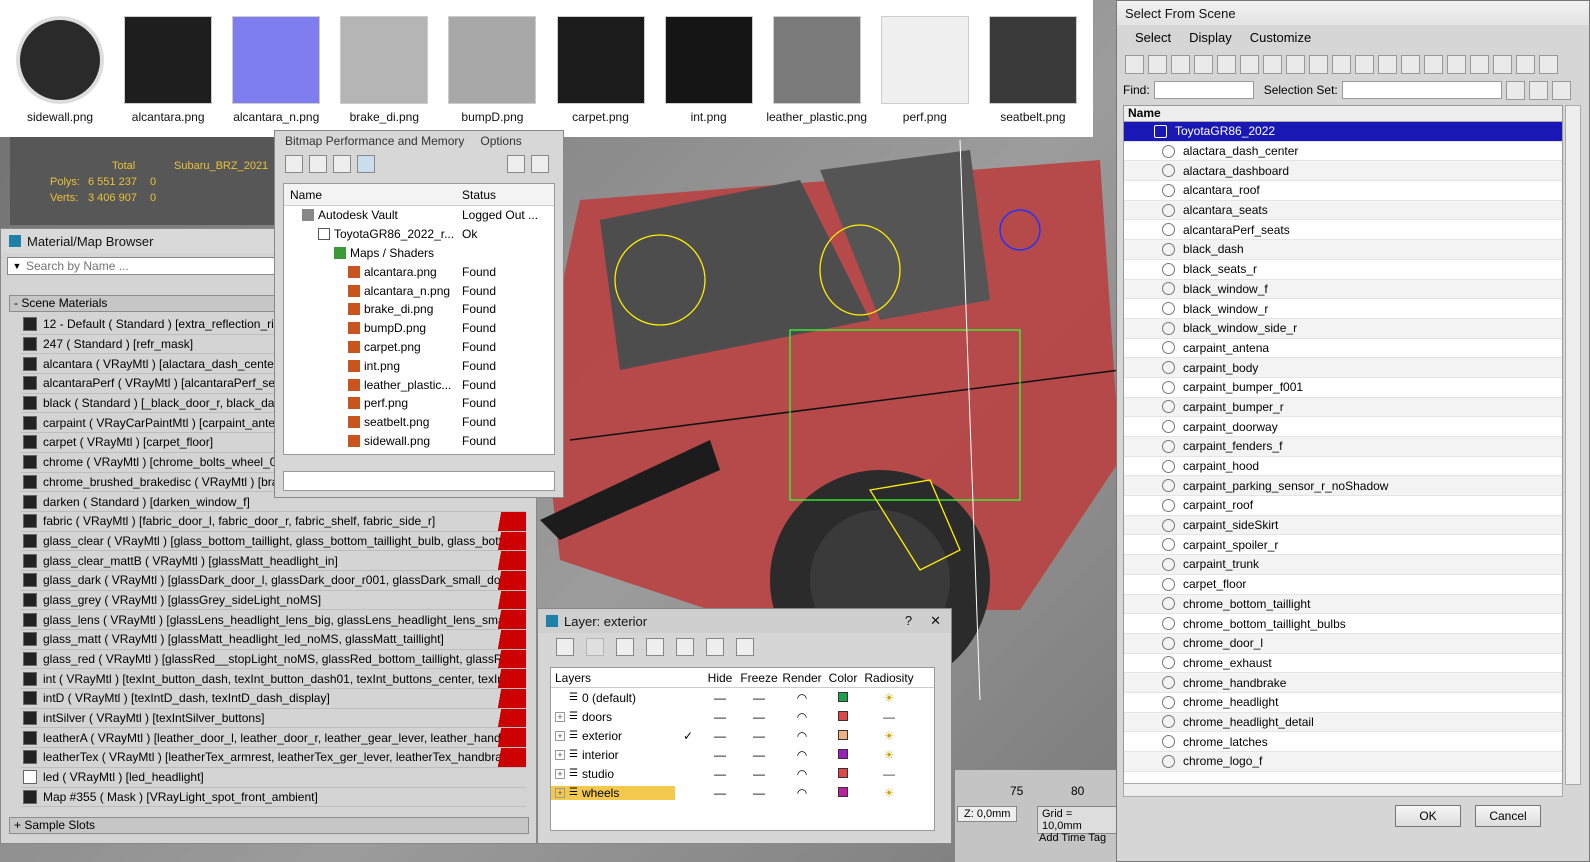 The width and height of the screenshot is (1590, 862). What do you see at coordinates (419, 384) in the screenshot?
I see `bitmap-row: leather_plastic... Found` at bounding box center [419, 384].